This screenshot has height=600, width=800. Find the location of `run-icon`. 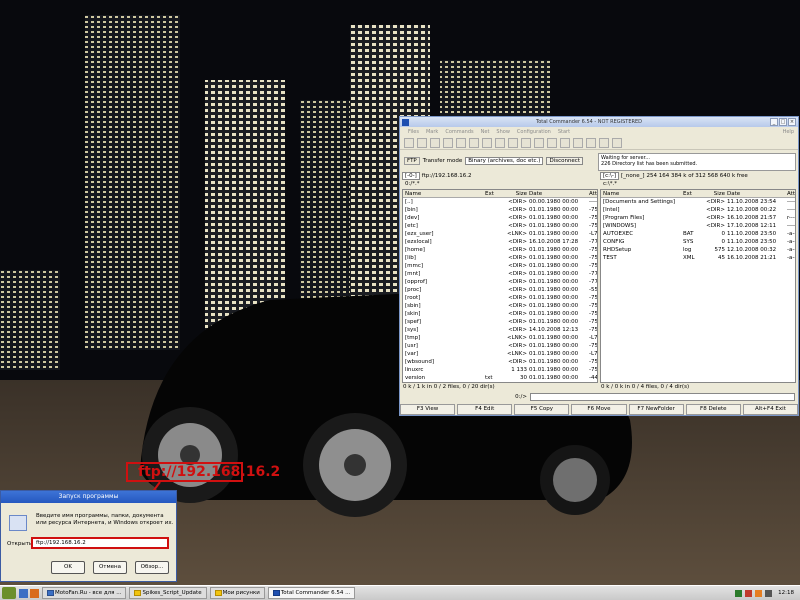

run-icon is located at coordinates (18, 523).